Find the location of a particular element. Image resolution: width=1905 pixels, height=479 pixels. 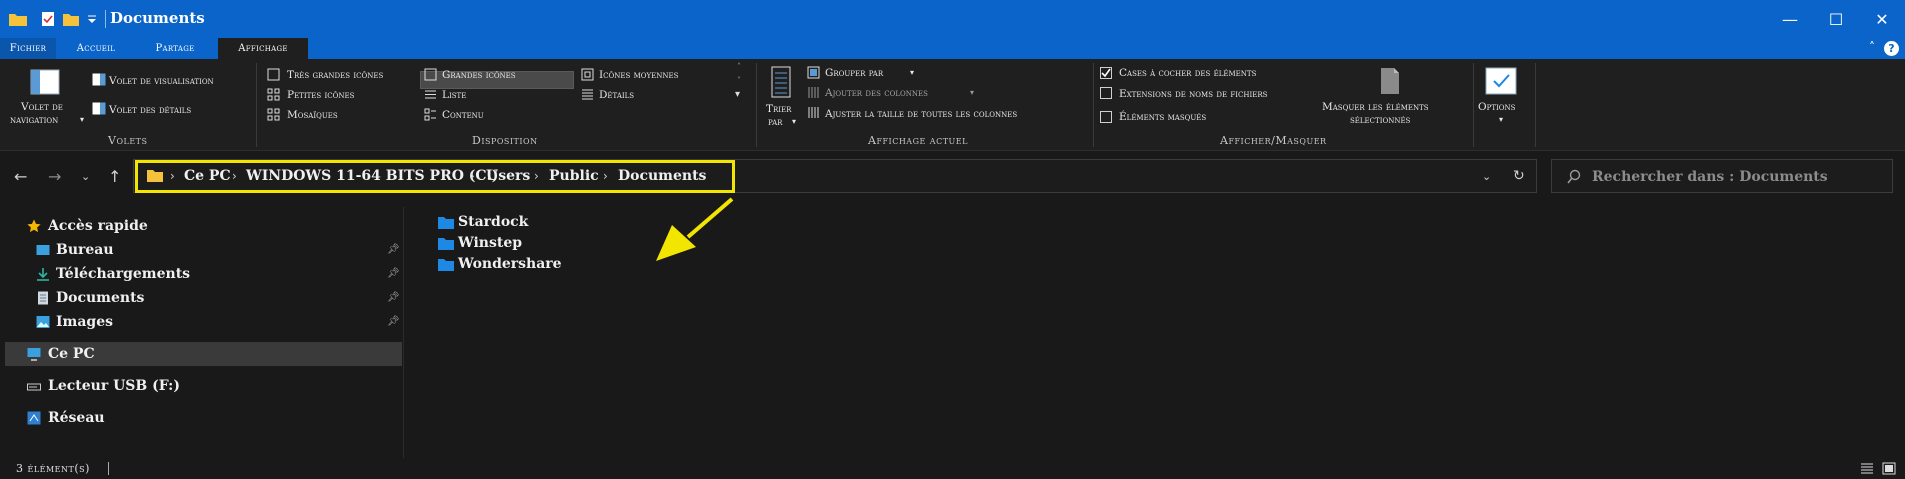

layout-content: Contenu is located at coordinates (463, 115).